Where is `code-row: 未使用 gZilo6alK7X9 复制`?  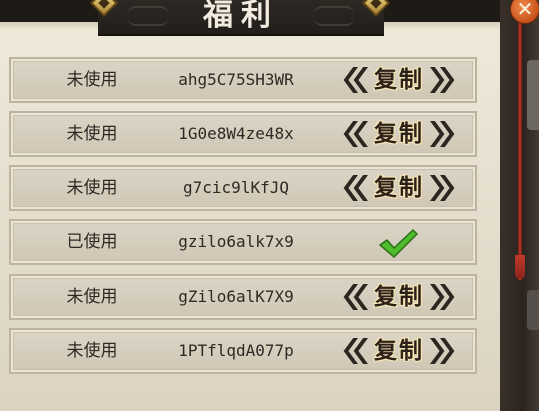
code-row: 未使用 gZilo6alK7X9 复制 is located at coordinates (243, 297).